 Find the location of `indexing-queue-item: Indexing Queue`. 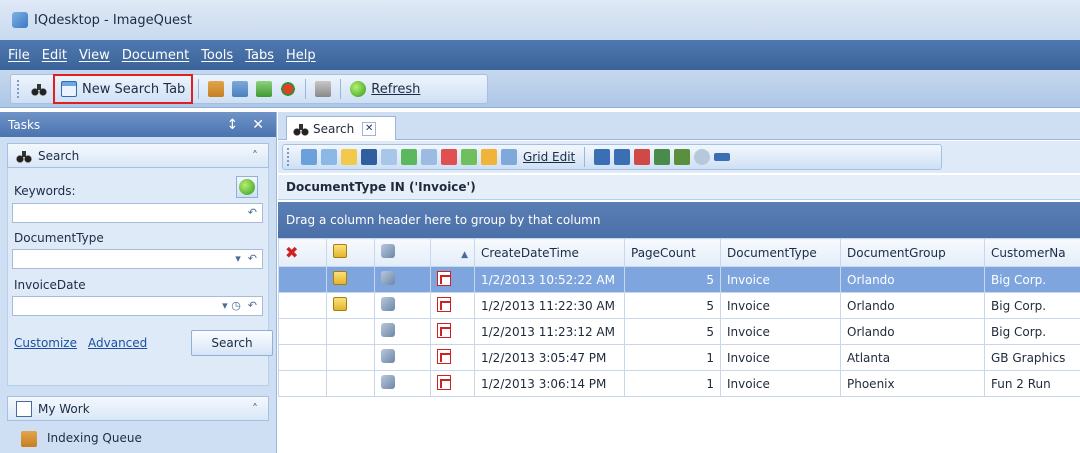

indexing-queue-item: Indexing Queue is located at coordinates (94, 438).